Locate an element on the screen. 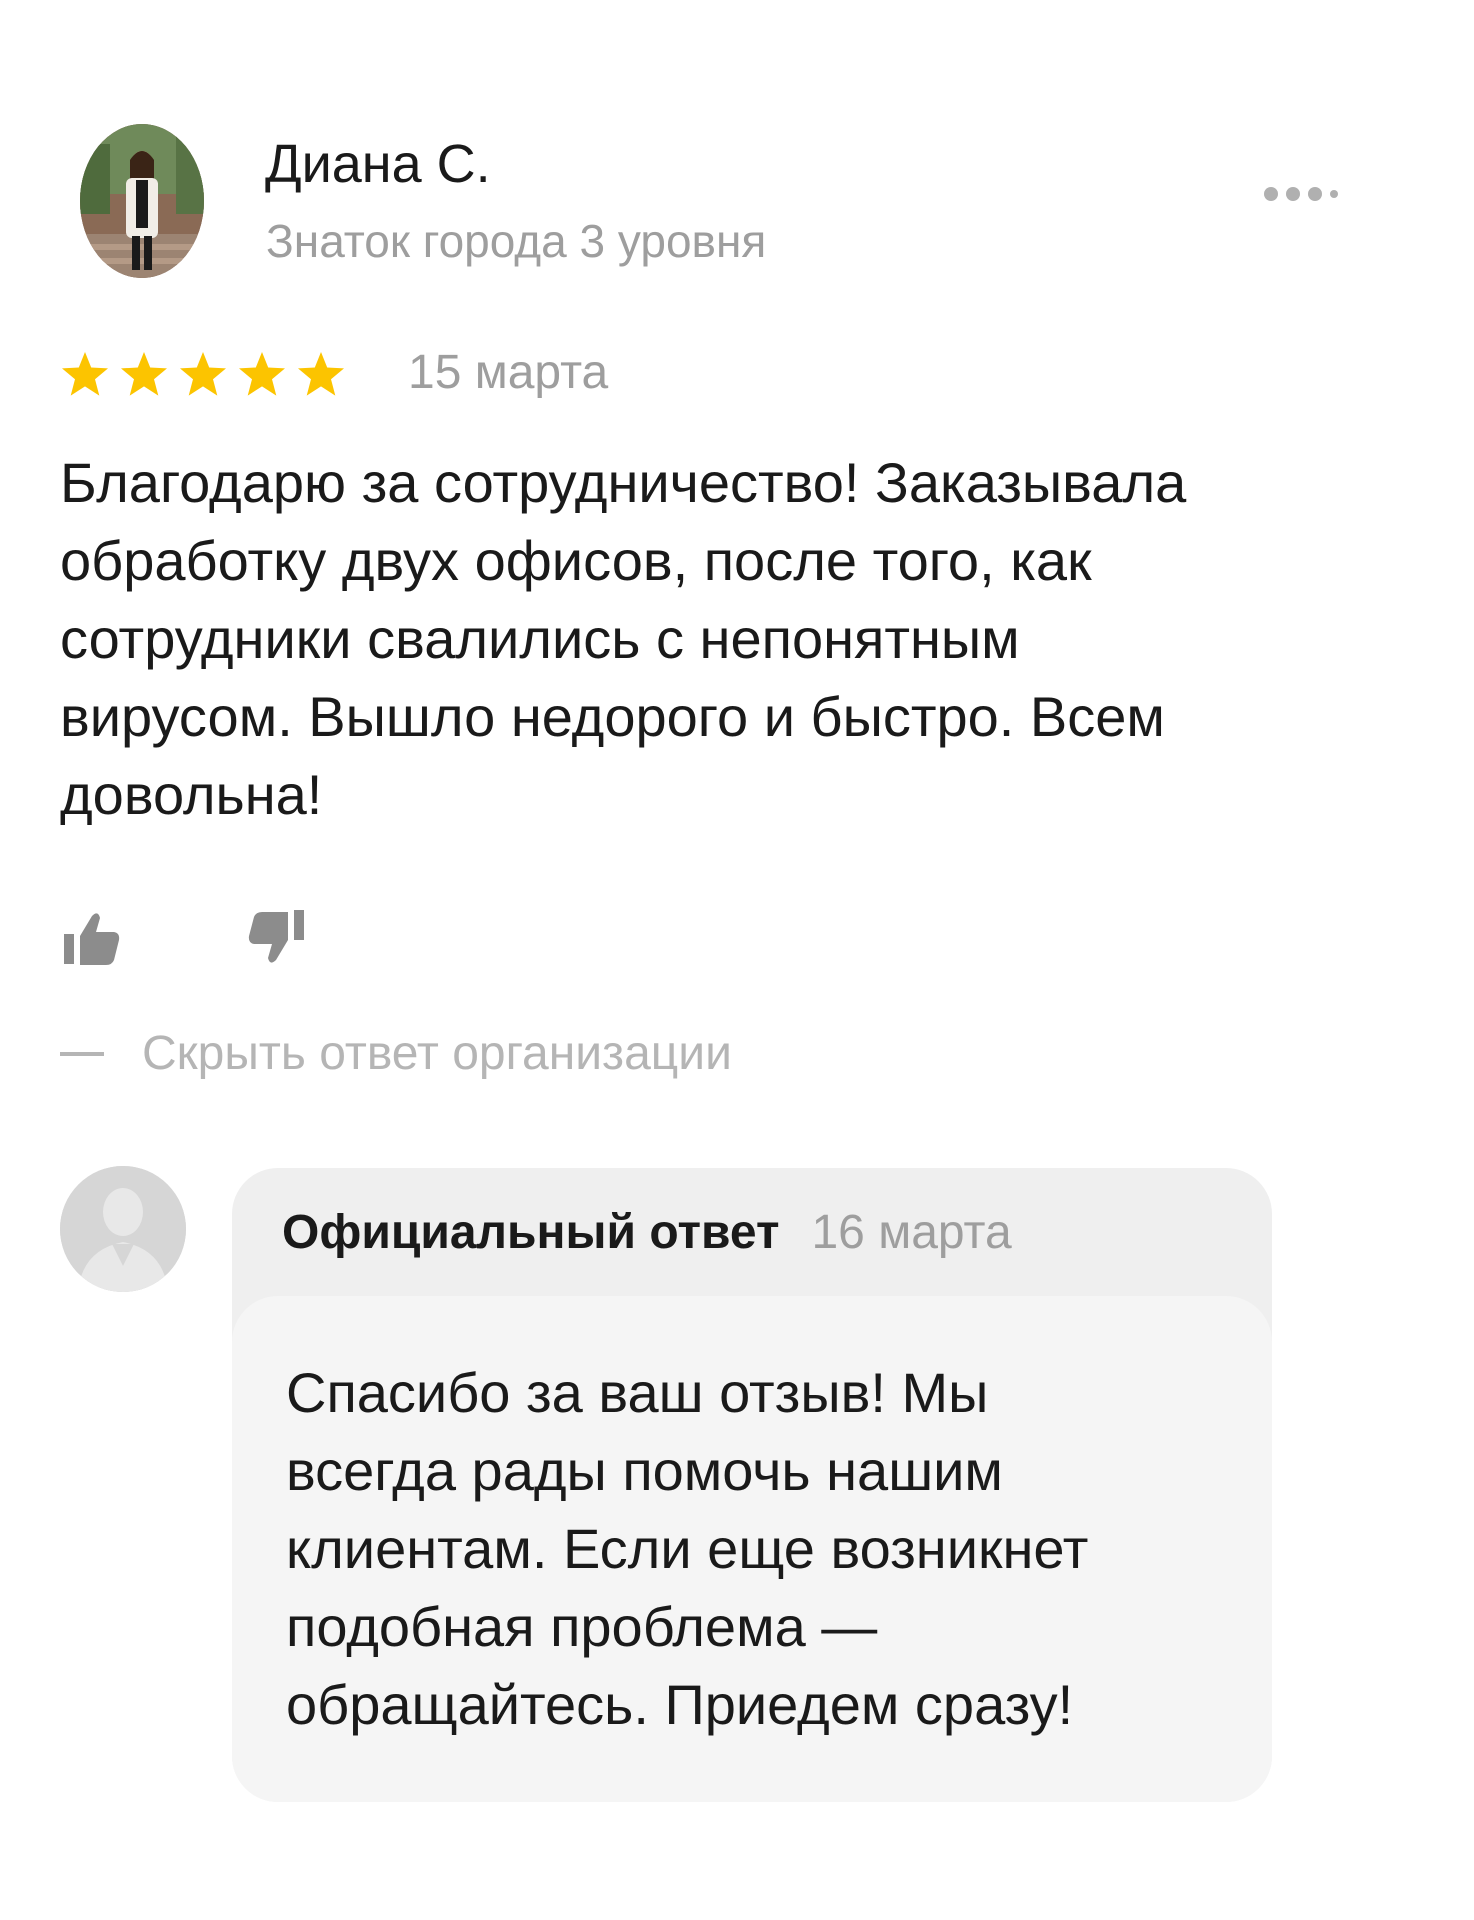 The width and height of the screenshot is (1474, 1920). text-line: довольна! is located at coordinates (191, 794).